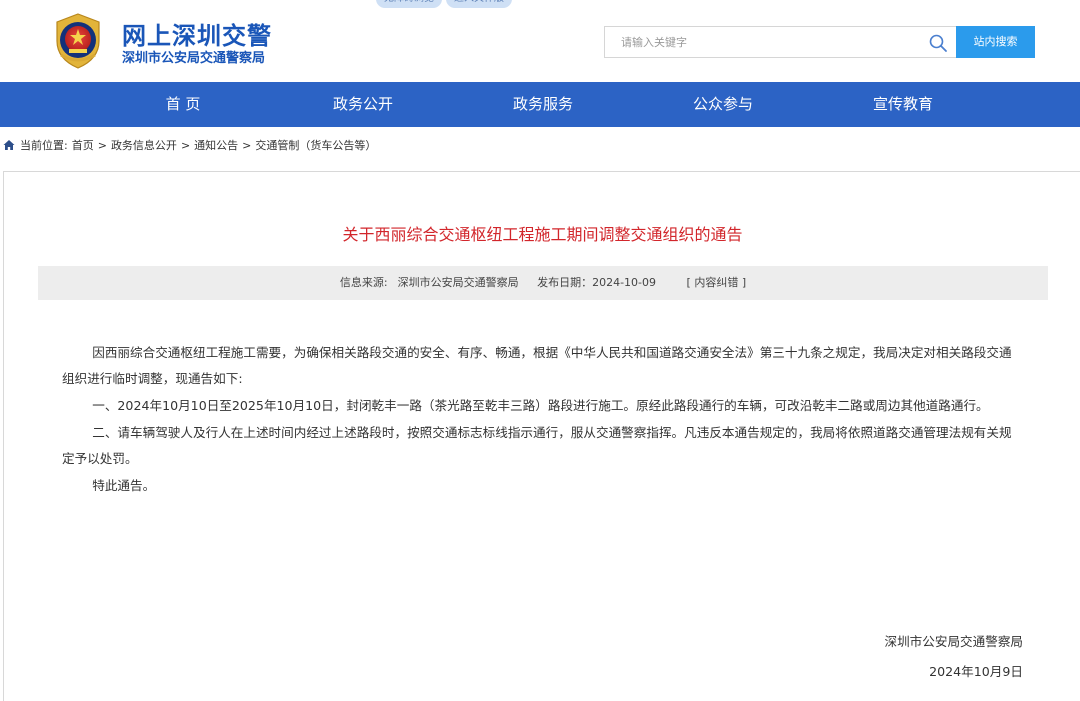 The image size is (1080, 701). I want to click on police-emblem-icon, so click(78, 41).